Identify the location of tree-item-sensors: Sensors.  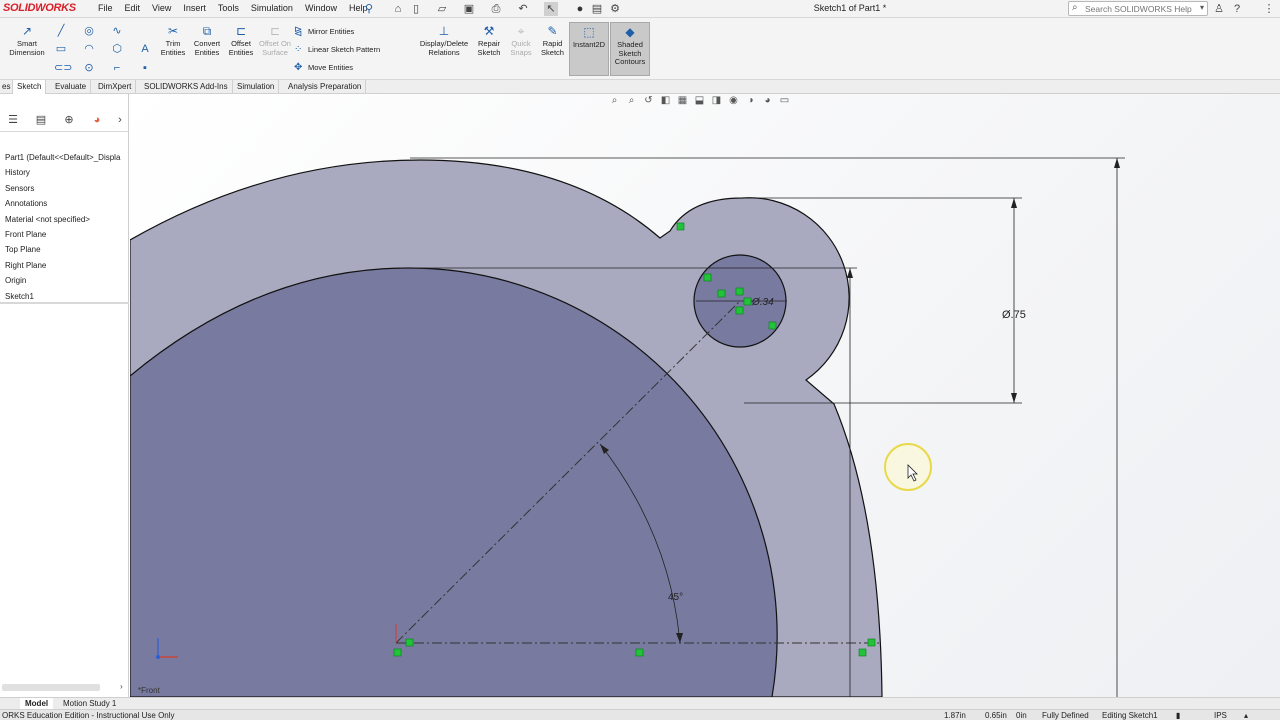
(64, 188).